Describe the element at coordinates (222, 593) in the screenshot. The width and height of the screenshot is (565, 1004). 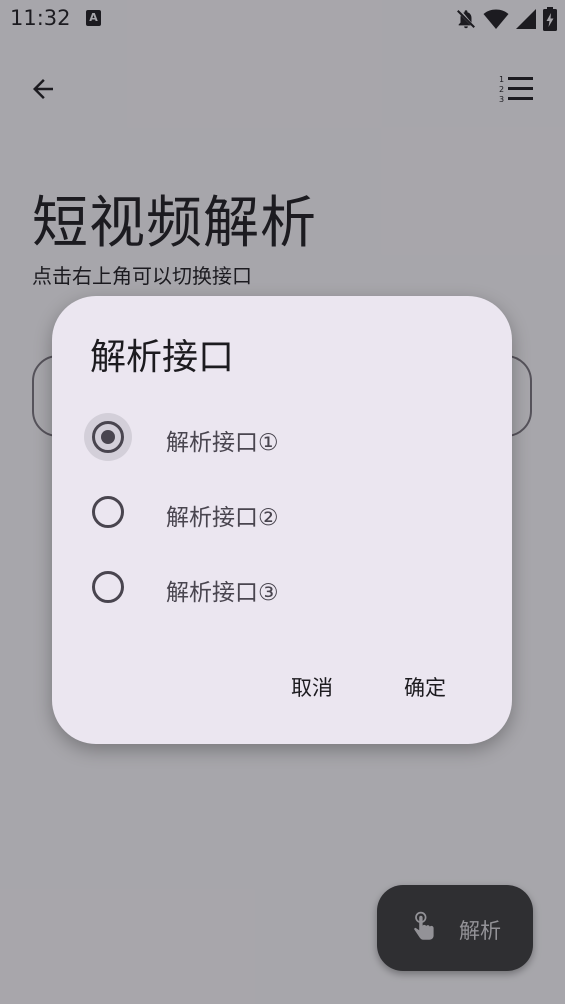
I see `option-label: 解析接口③` at that location.